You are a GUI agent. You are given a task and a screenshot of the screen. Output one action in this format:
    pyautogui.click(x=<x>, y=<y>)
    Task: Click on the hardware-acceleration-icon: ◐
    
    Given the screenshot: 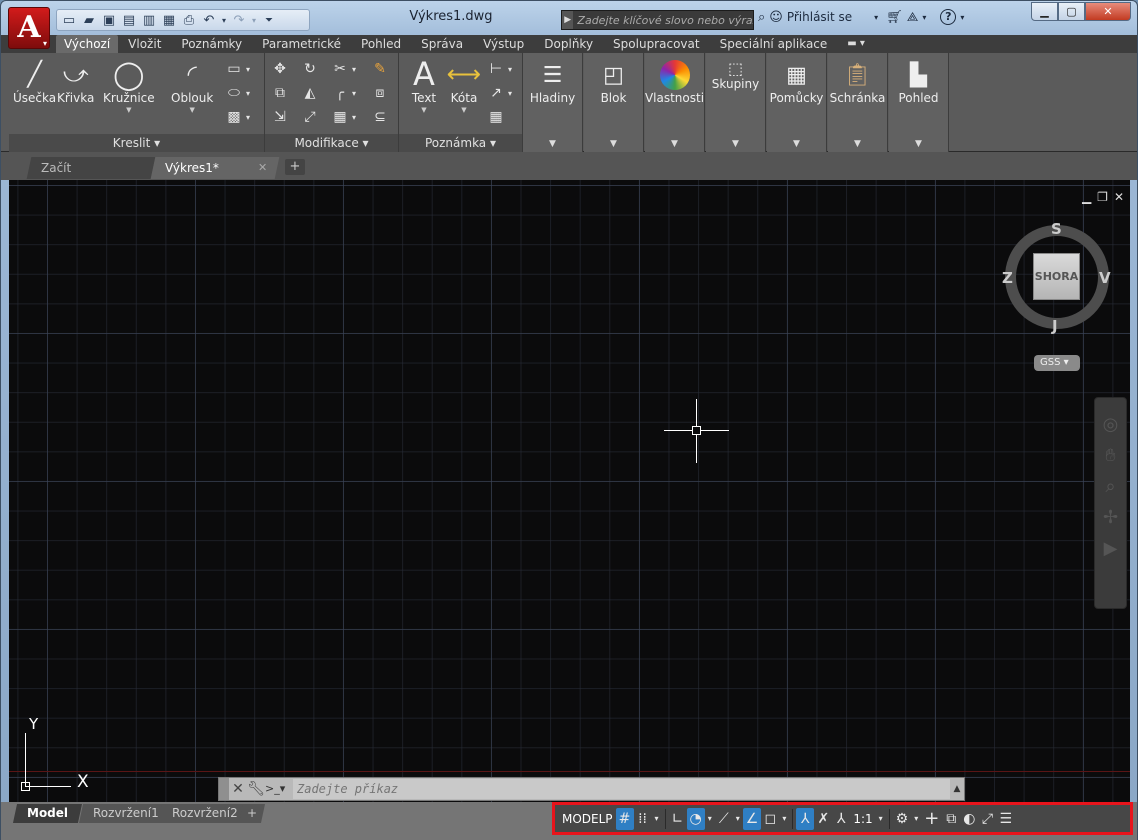 What is the action you would take?
    pyautogui.click(x=969, y=819)
    